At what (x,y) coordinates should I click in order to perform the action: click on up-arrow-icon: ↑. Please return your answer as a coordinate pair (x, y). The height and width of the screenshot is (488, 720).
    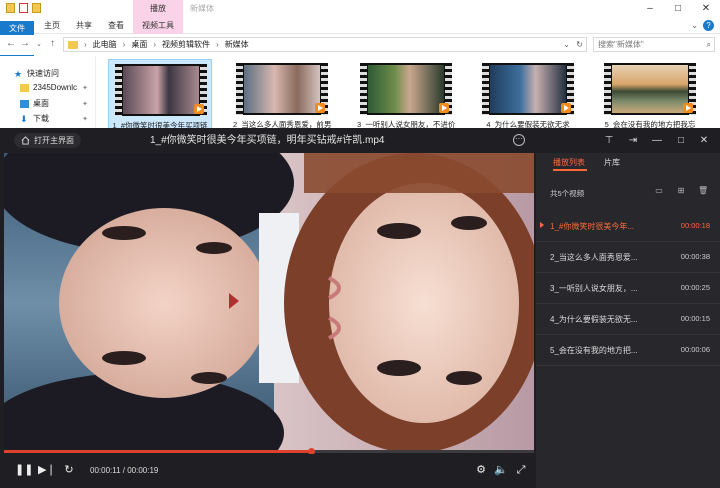
    Looking at the image, I should click on (52, 43).